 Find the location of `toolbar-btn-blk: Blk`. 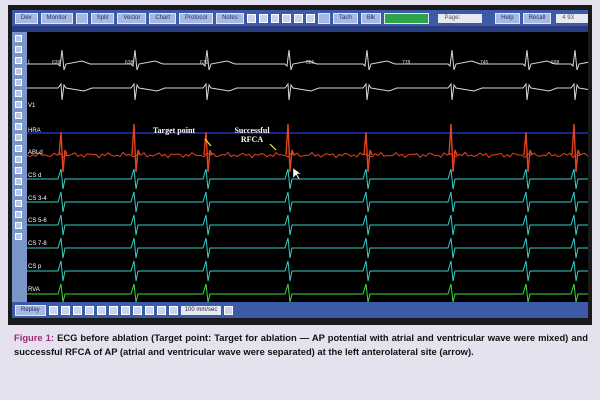

toolbar-btn-blk: Blk is located at coordinates (371, 18).